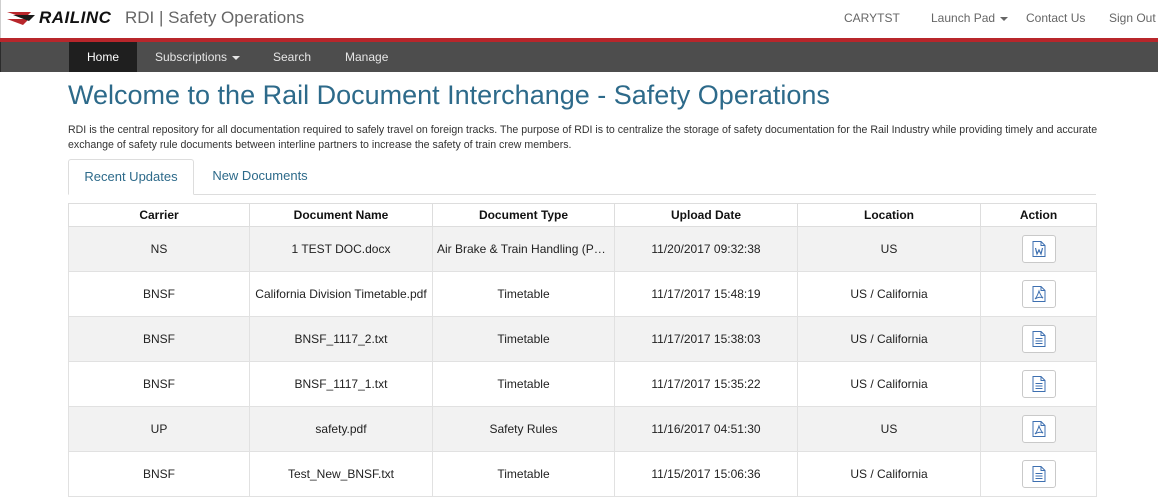  I want to click on cell-document-type: Air Brake & Train Handling (Part 232), so click(523, 249).